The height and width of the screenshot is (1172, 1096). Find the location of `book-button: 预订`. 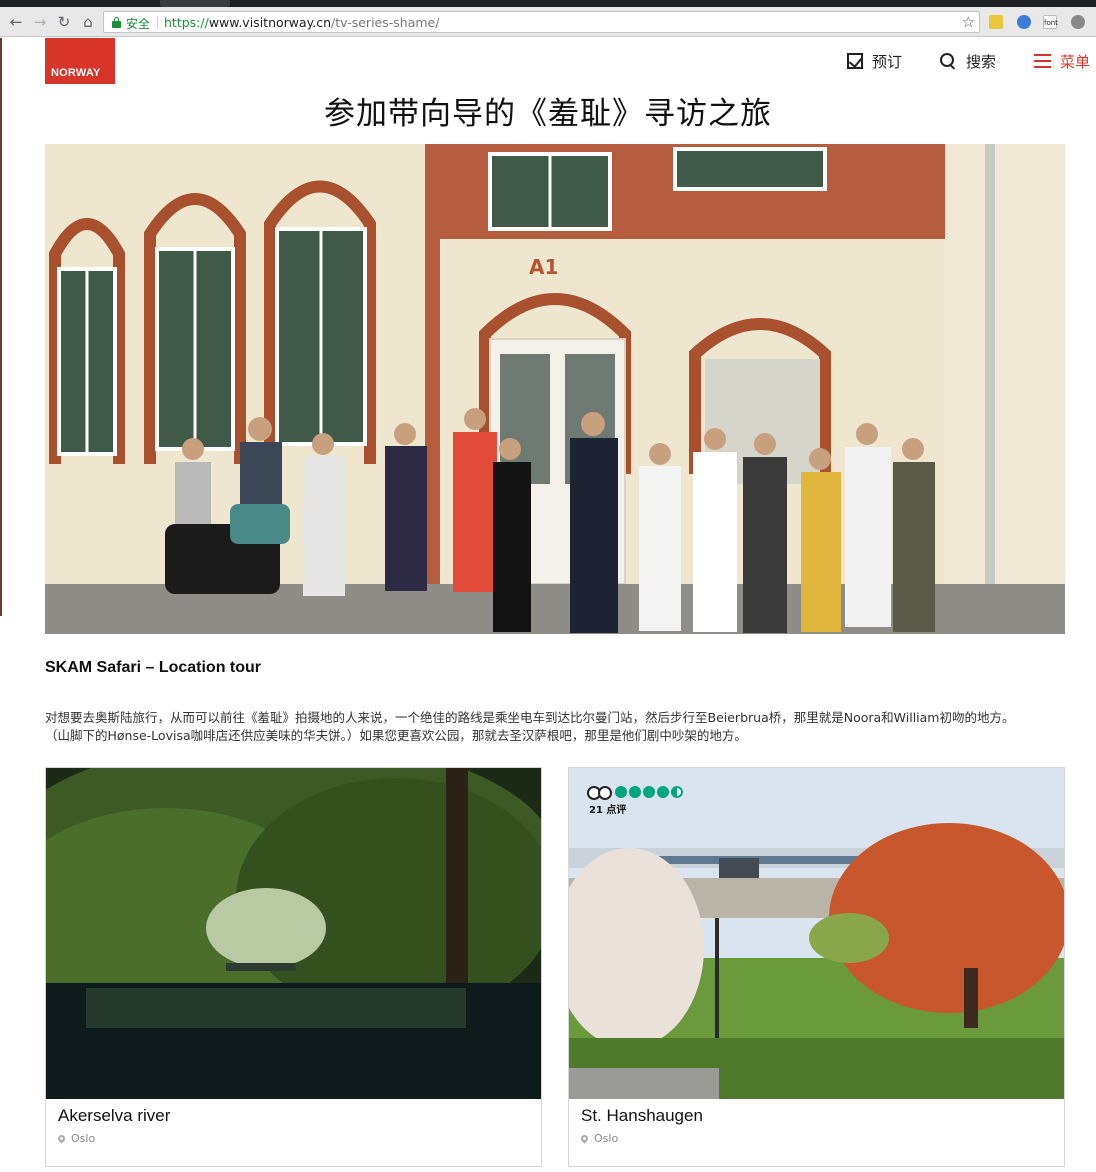

book-button: 预订 is located at coordinates (874, 61).